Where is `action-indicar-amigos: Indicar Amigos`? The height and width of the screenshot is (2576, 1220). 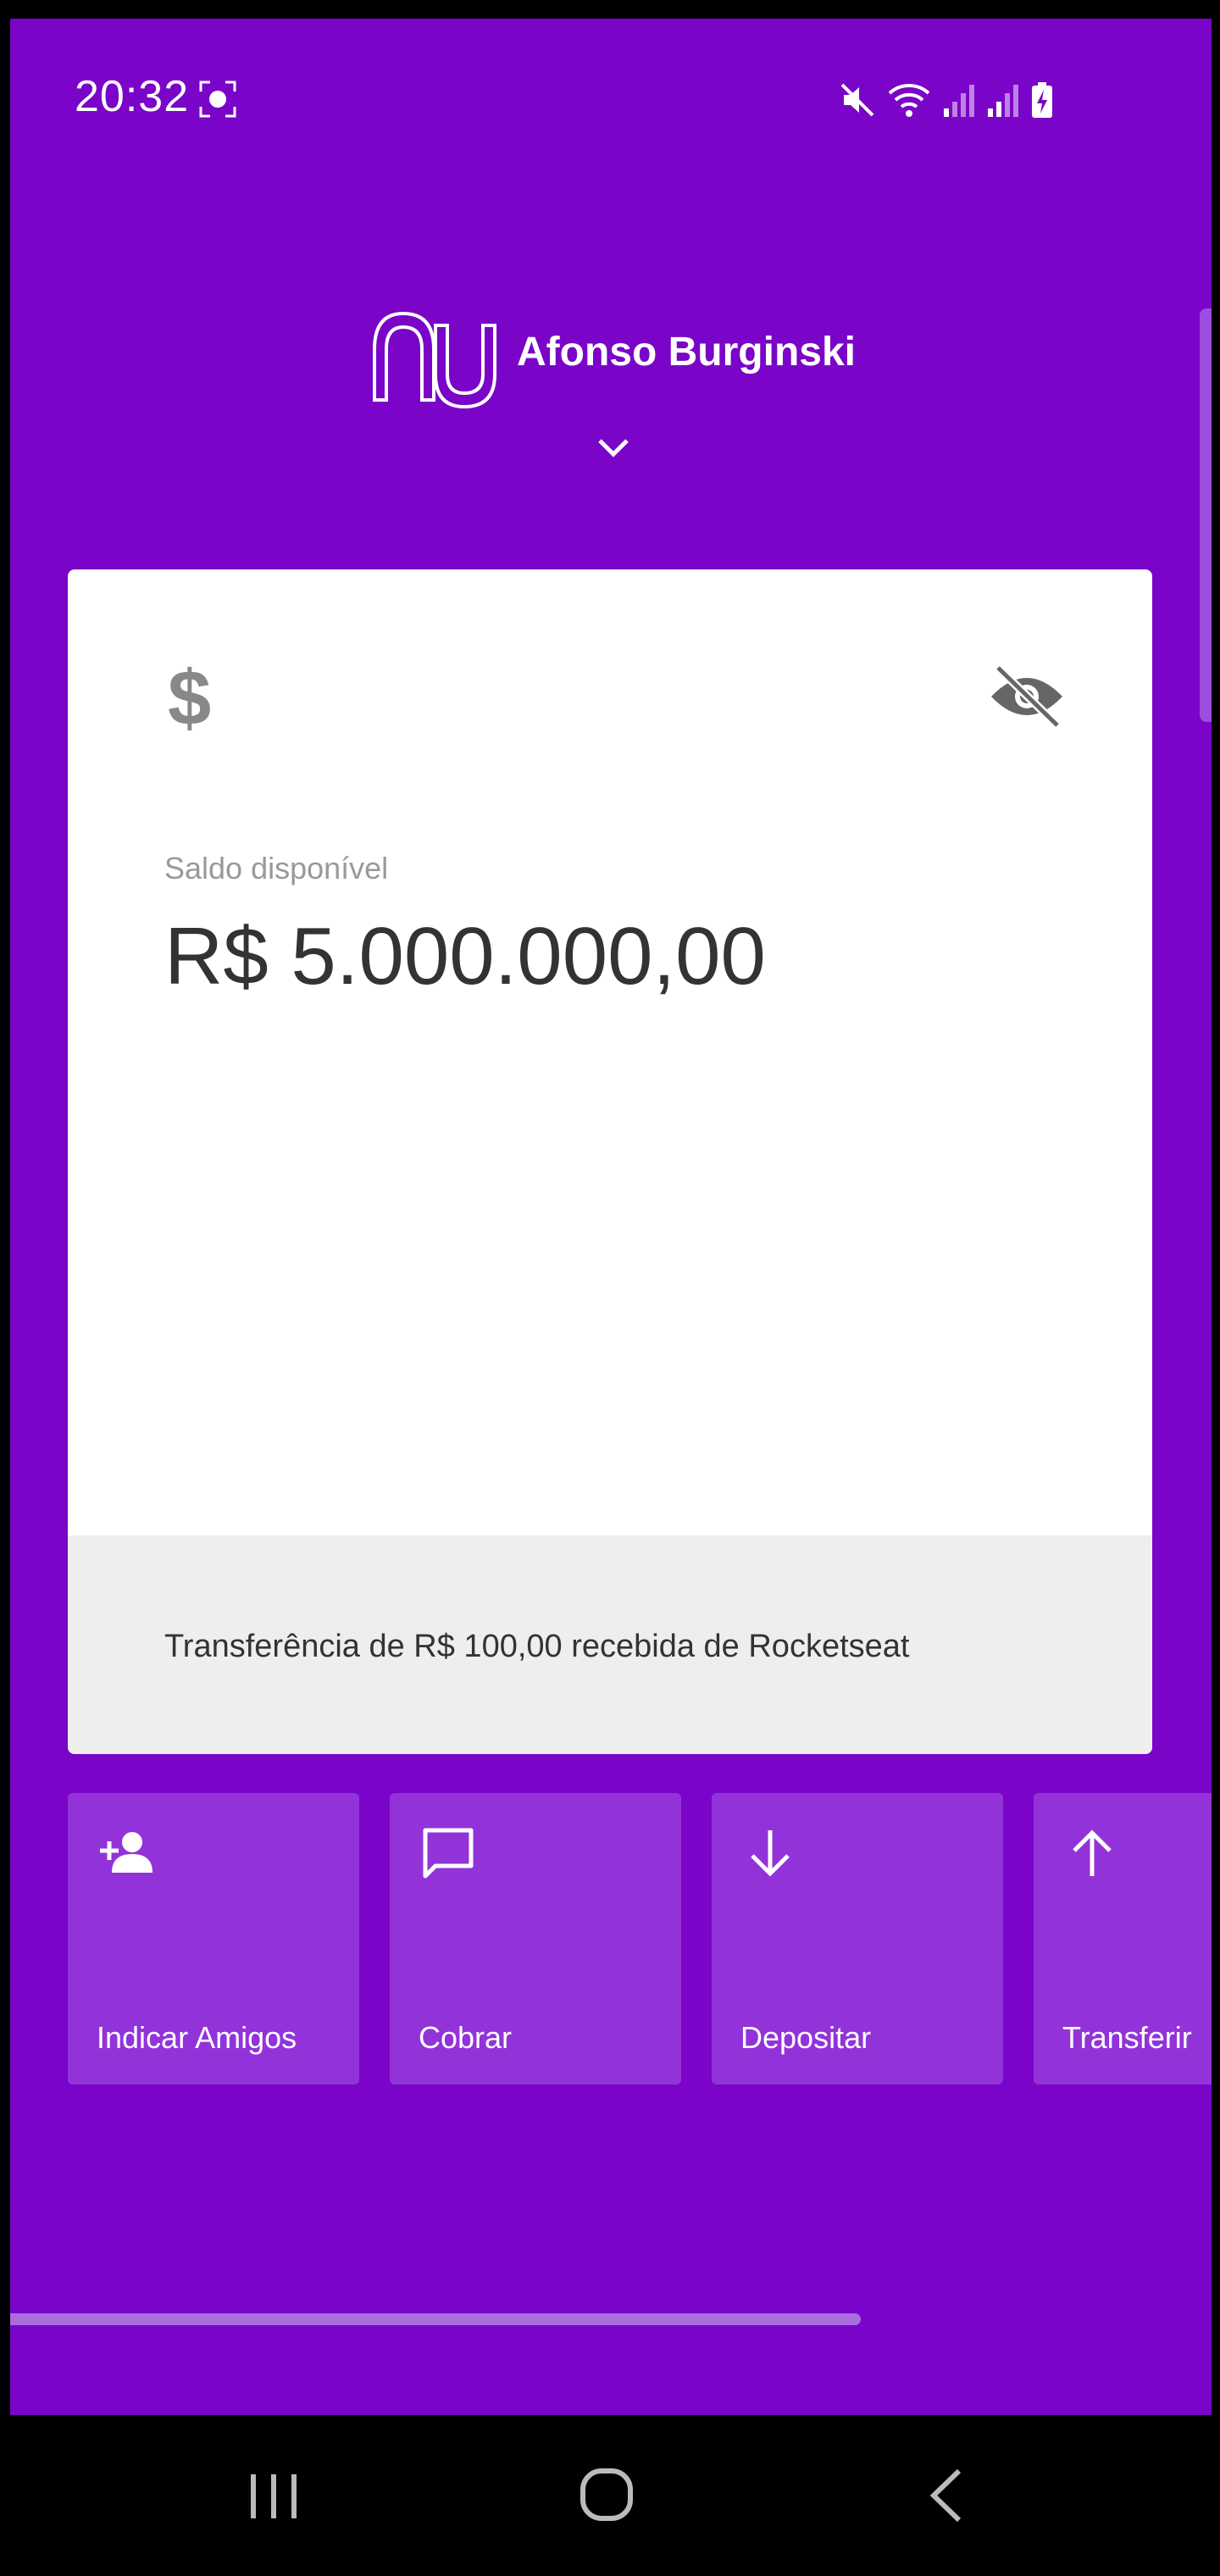 action-indicar-amigos: Indicar Amigos is located at coordinates (213, 1939).